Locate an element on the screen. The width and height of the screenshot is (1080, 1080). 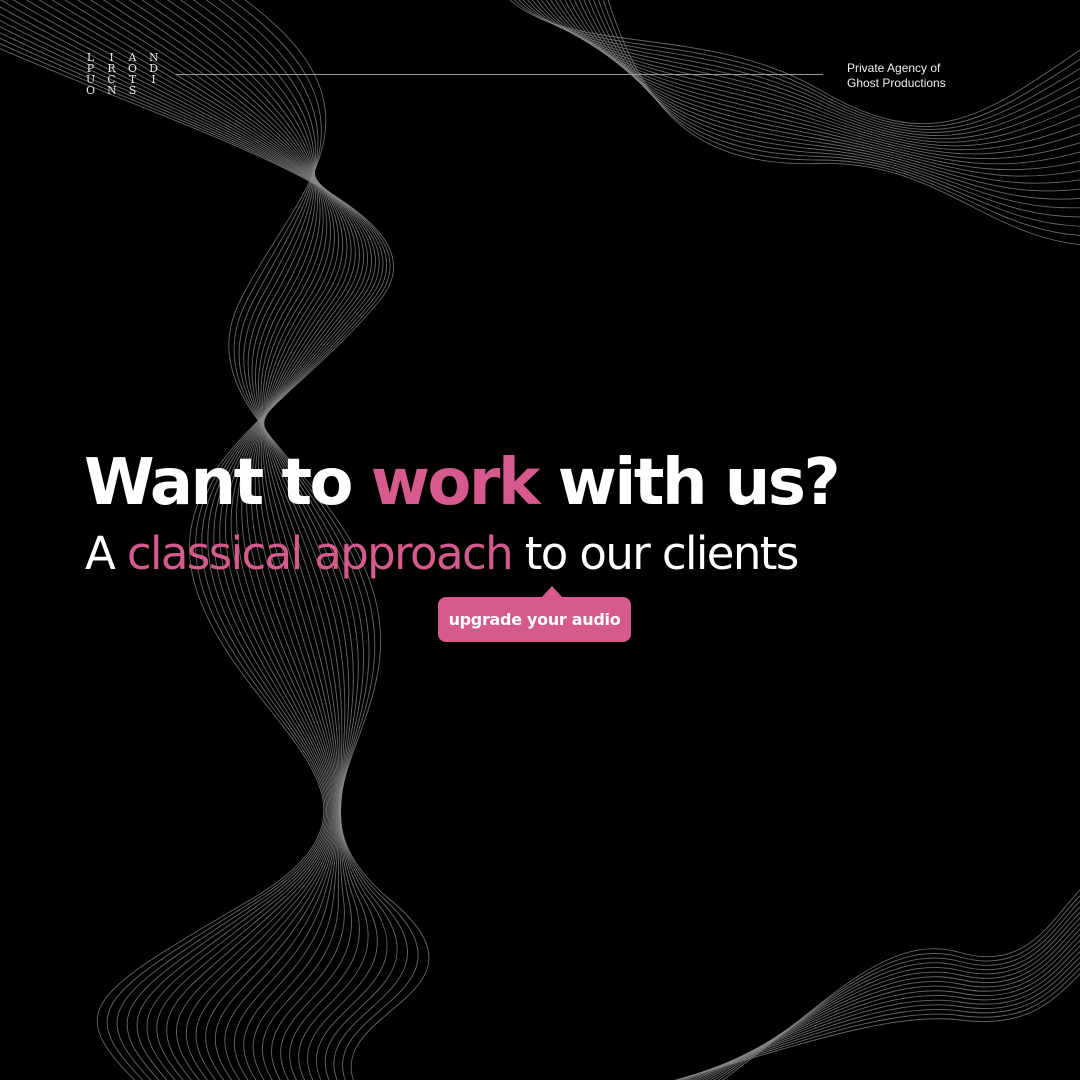
logo-row-3: U C T I is located at coordinates (122, 79).